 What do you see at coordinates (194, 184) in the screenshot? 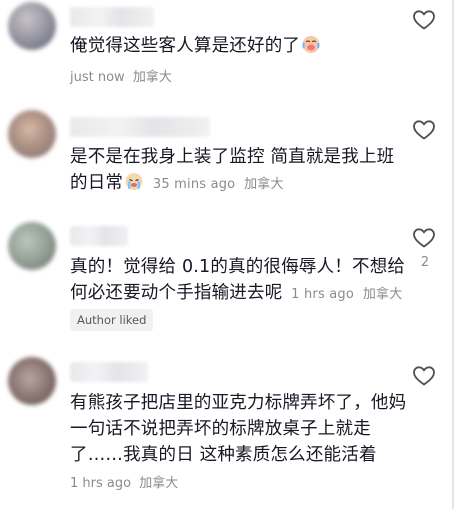
I see `timestamp: 35 mins ago` at bounding box center [194, 184].